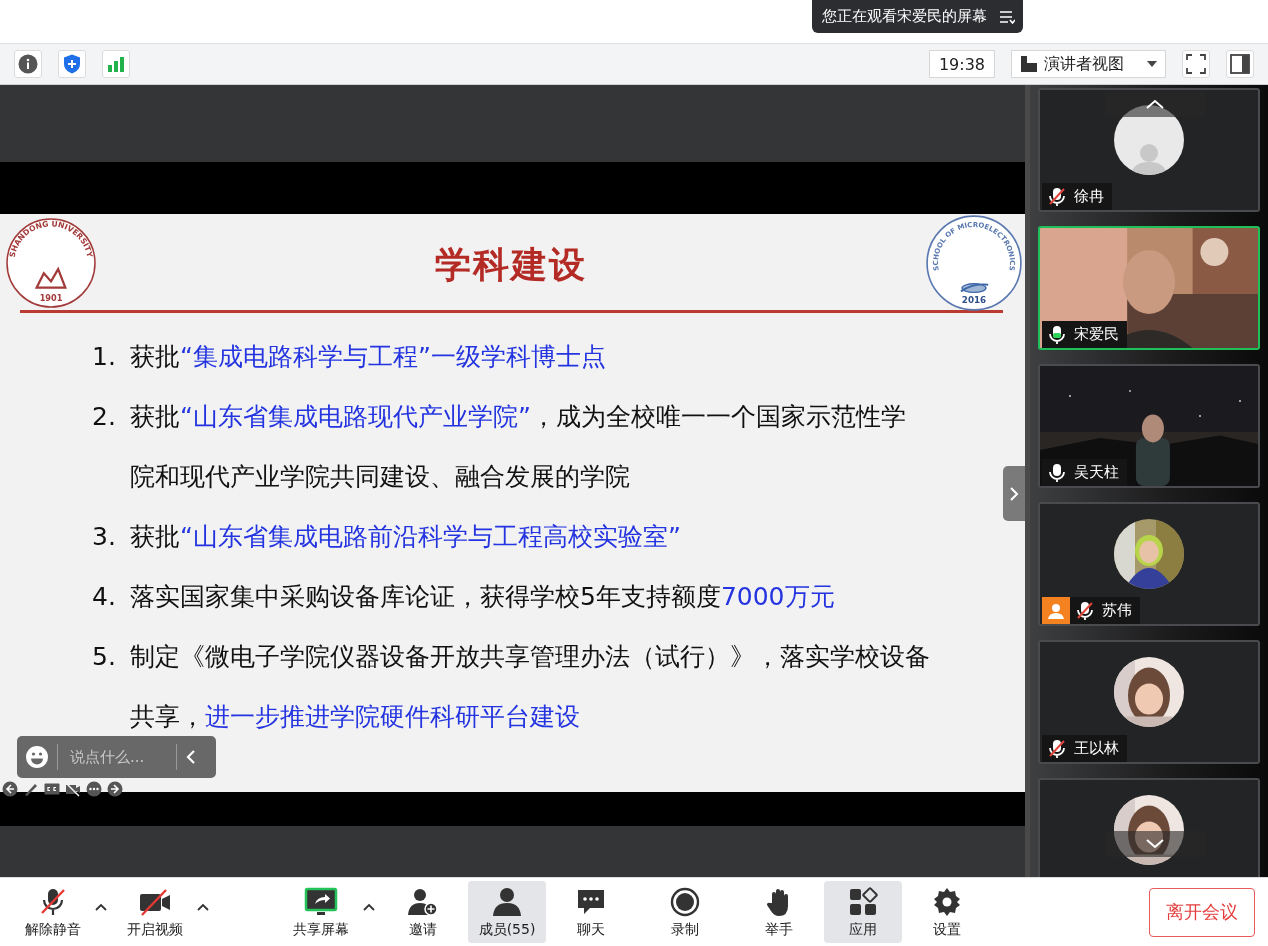  I want to click on item-number: 4., so click(104, 597).